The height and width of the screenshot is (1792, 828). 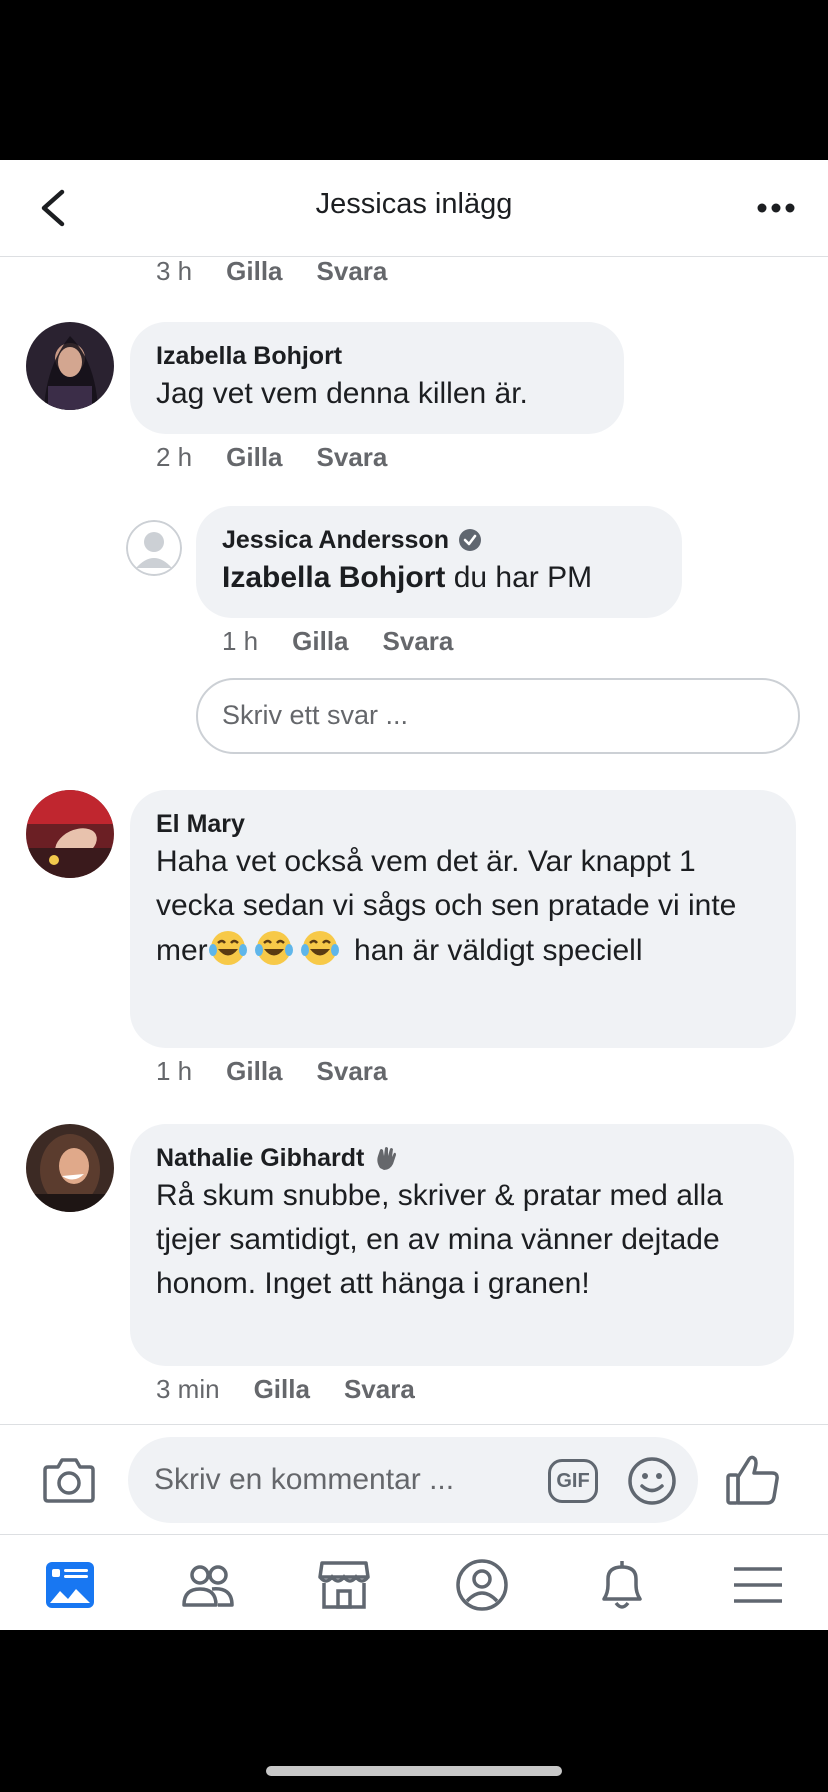 What do you see at coordinates (463, 824) in the screenshot?
I see `commenter-name: El Mary` at bounding box center [463, 824].